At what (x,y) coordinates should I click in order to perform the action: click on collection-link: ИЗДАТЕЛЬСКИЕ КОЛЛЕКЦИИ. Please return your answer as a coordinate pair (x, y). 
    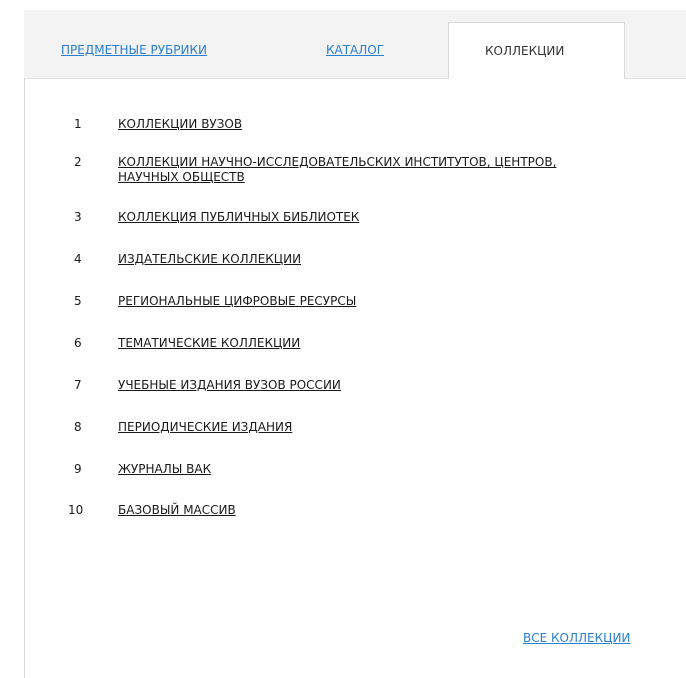
    Looking at the image, I should click on (368, 259).